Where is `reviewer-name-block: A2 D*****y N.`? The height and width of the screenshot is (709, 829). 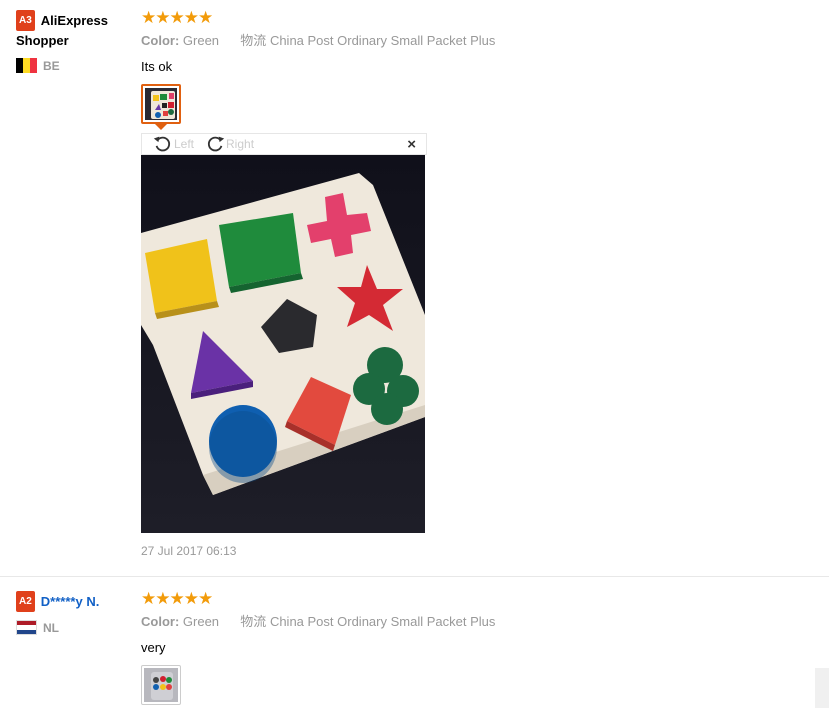
reviewer-name-block: A2 D*****y N. is located at coordinates (76, 601).